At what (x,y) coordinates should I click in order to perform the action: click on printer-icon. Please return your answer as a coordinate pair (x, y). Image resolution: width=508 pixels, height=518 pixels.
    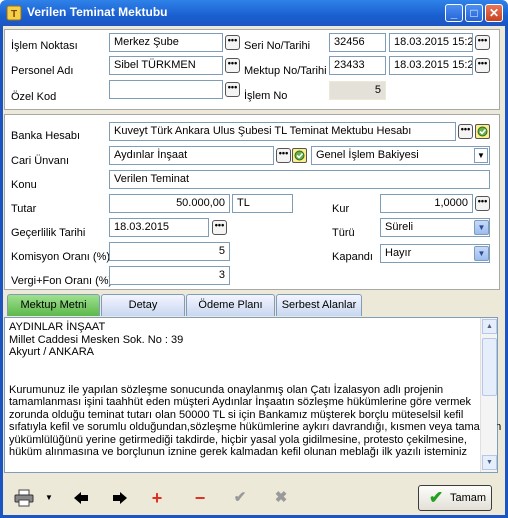
    Looking at the image, I should click on (24, 498).